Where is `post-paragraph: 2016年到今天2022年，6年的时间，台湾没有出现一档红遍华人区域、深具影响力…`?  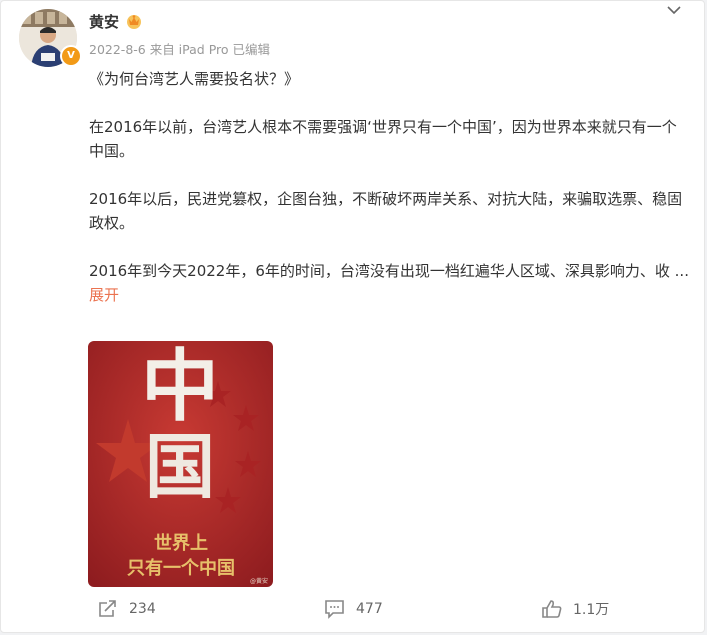
post-paragraph: 2016年到今天2022年，6年的时间，台湾没有出现一档红遍华人区域、深具影响力… is located at coordinates (389, 283).